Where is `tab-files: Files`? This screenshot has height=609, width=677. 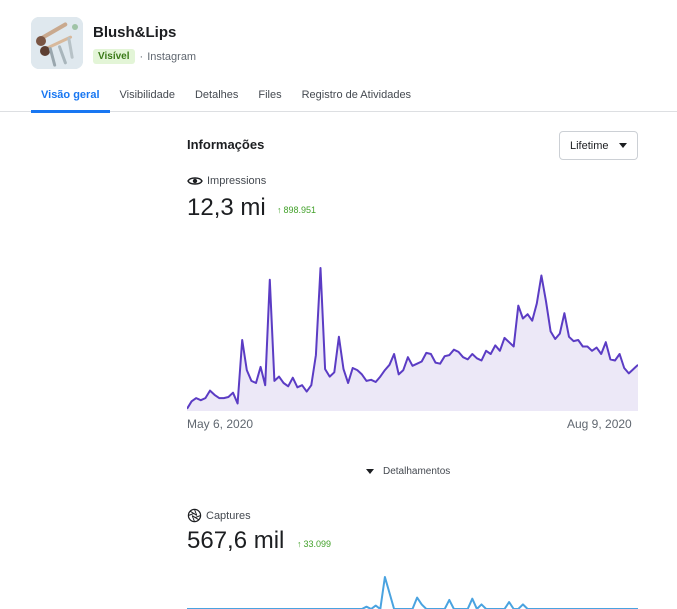 tab-files: Files is located at coordinates (269, 99).